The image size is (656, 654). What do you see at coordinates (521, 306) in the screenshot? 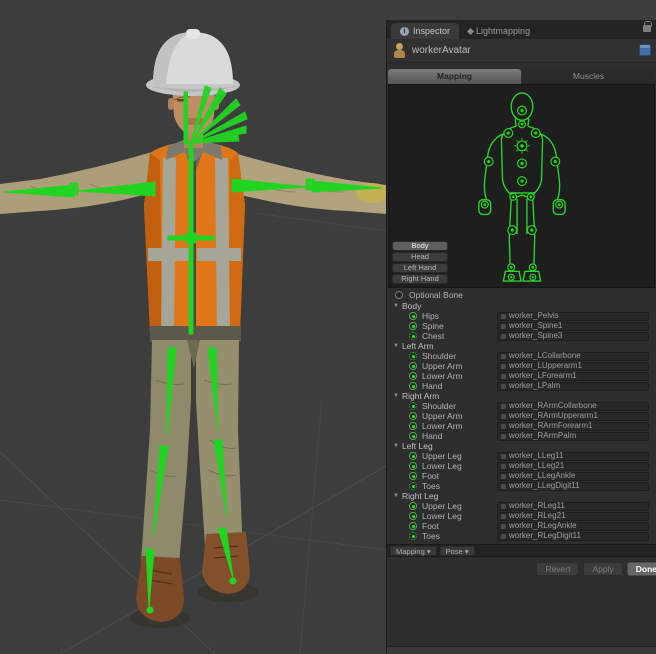
I see `section-header-body: ▼ Body` at bounding box center [521, 306].